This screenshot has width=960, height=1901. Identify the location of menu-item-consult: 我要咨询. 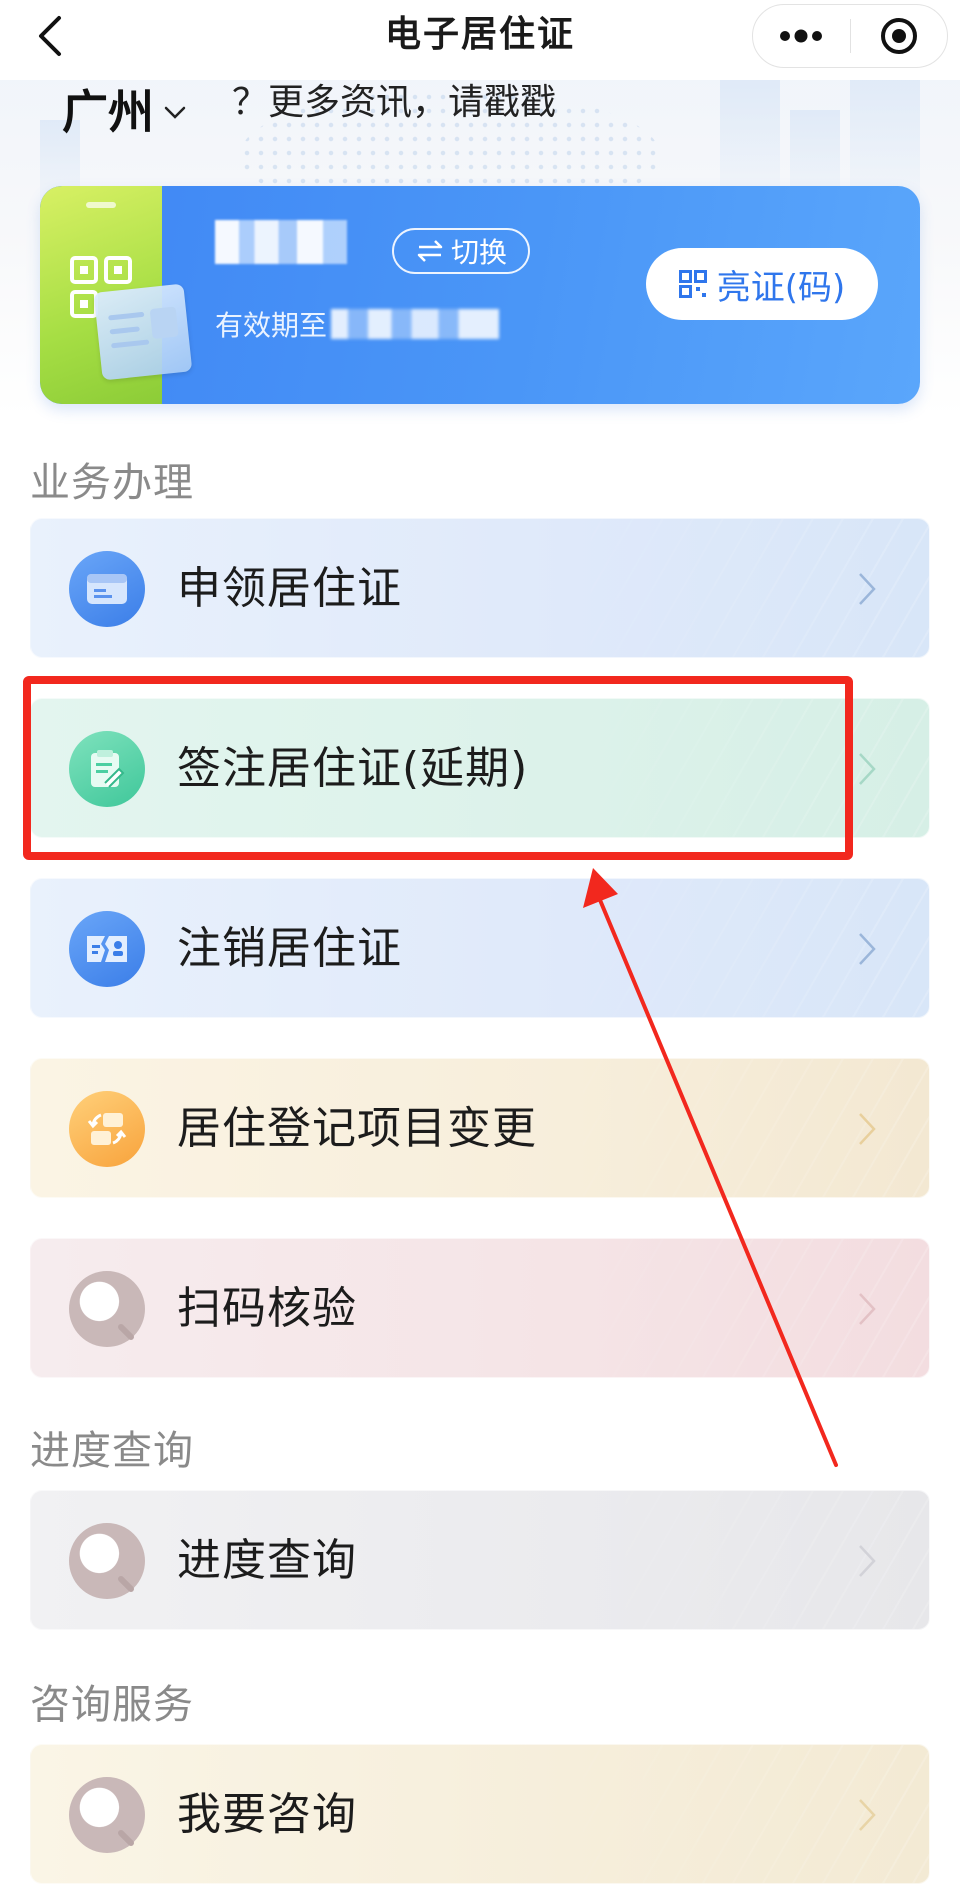
(480, 1814).